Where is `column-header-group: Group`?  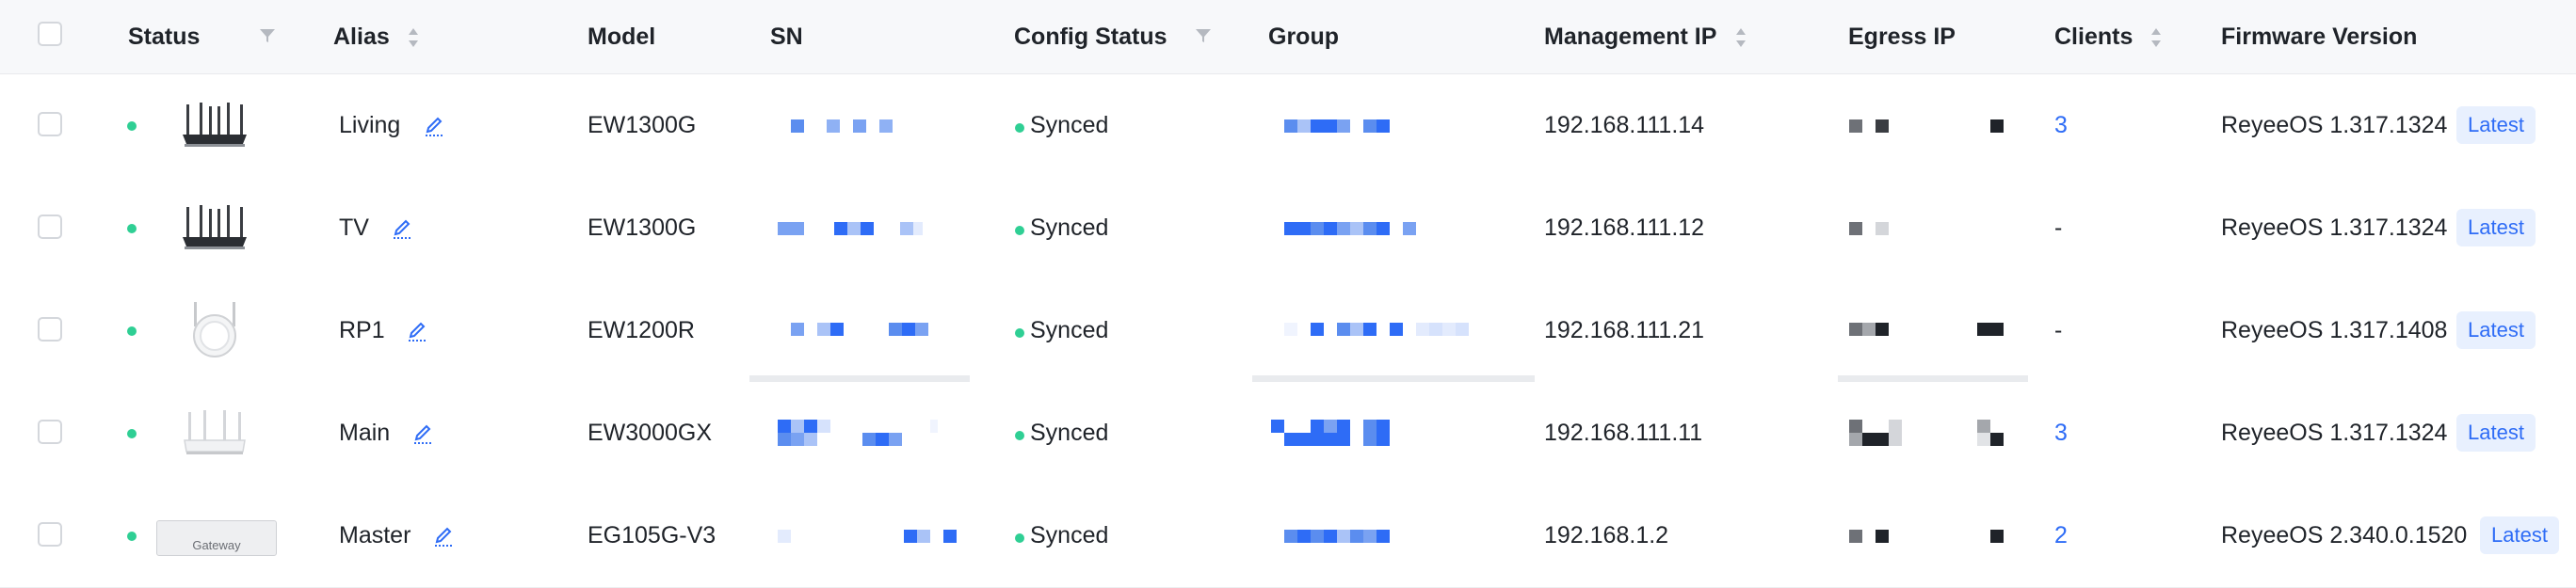 column-header-group: Group is located at coordinates (1303, 36).